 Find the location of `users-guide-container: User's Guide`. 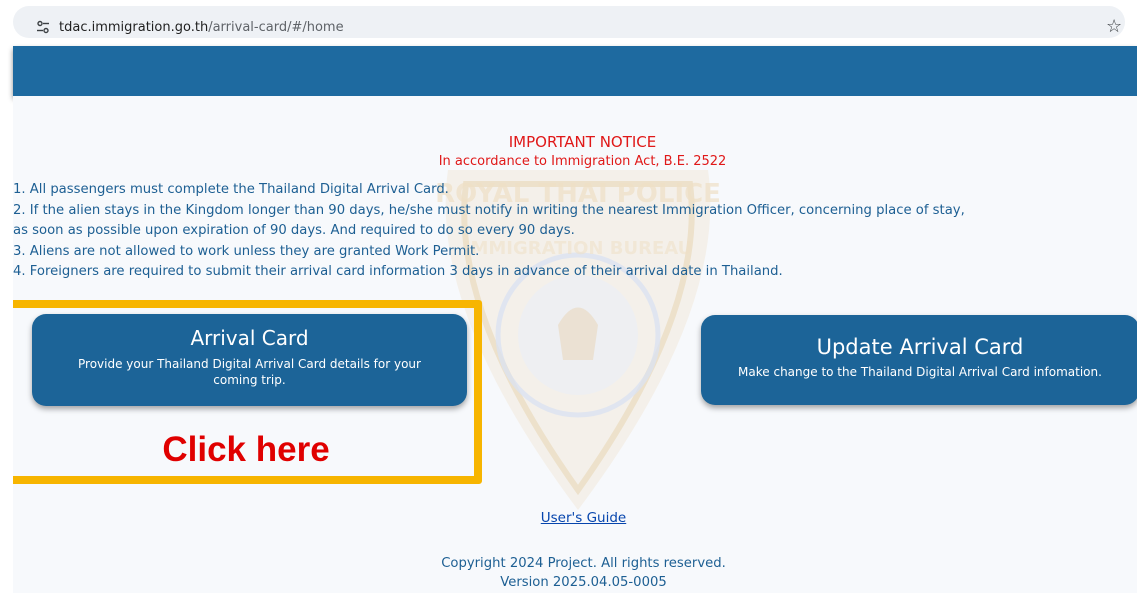

users-guide-container: User's Guide is located at coordinates (575, 518).